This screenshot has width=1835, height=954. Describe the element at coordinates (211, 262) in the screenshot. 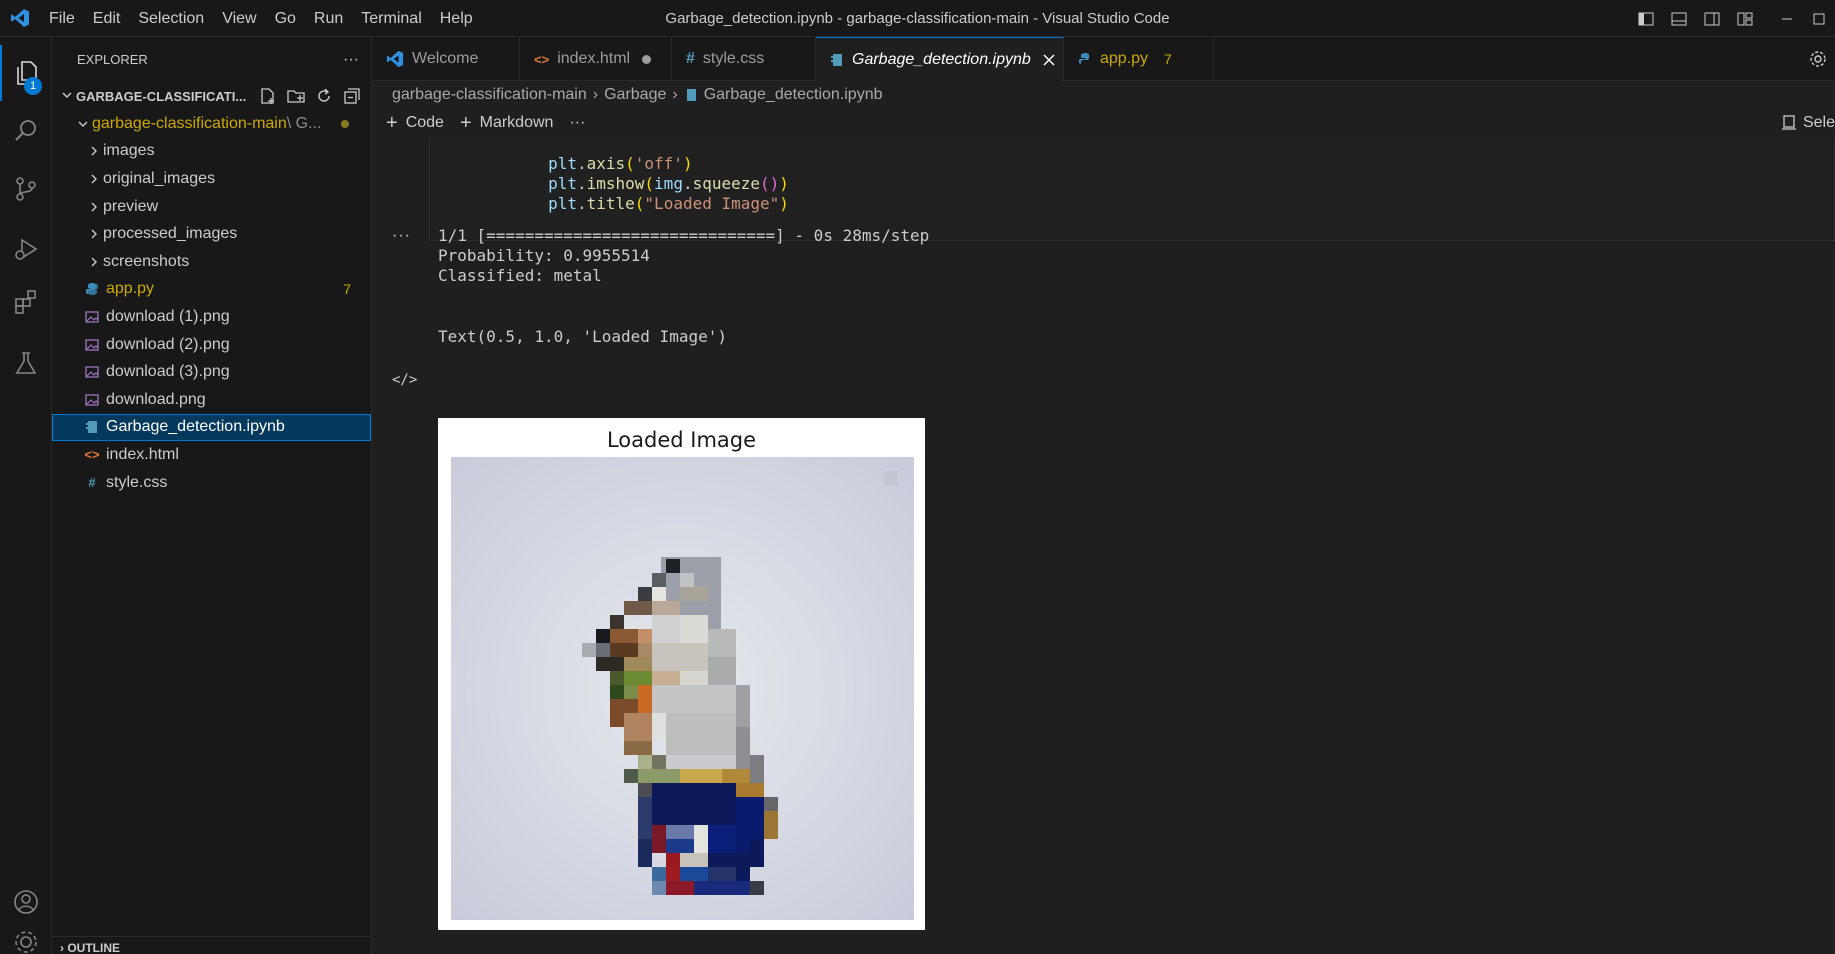

I see `tree-folder-screenshots: screenshots` at that location.